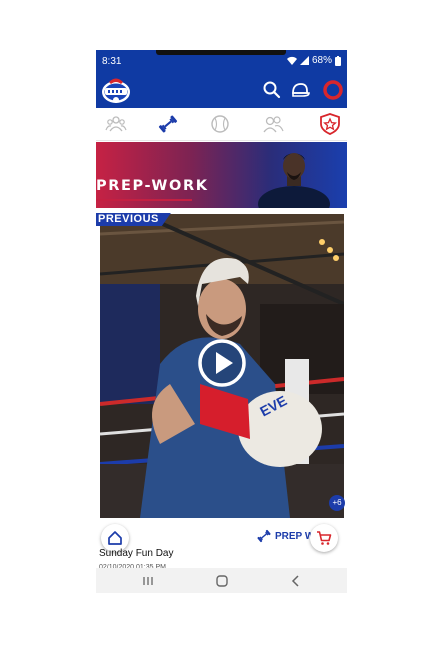 The height and width of the screenshot is (660, 442). Describe the element at coordinates (144, 200) in the screenshot. I see `banner-underline` at that location.